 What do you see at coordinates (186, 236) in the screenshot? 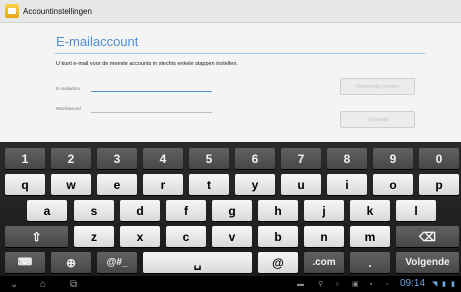
I see `key-c: c` at bounding box center [186, 236].